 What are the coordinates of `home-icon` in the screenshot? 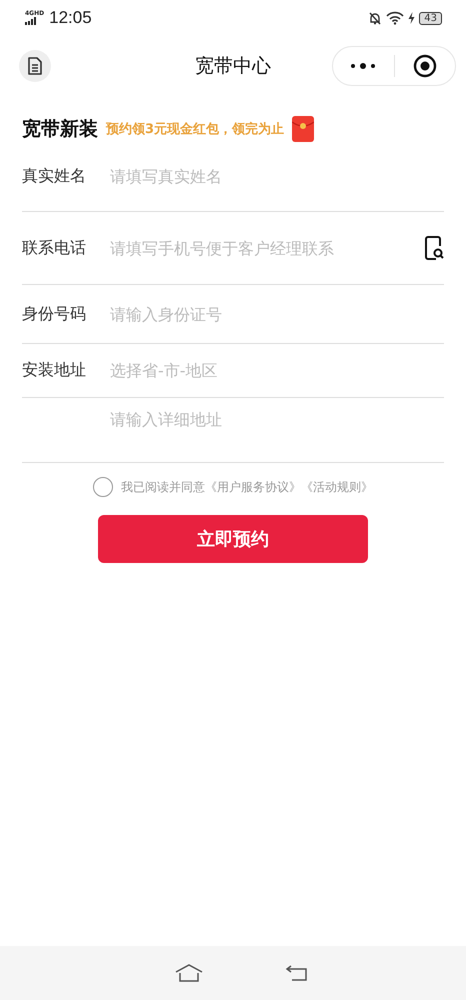 It's located at (189, 973).